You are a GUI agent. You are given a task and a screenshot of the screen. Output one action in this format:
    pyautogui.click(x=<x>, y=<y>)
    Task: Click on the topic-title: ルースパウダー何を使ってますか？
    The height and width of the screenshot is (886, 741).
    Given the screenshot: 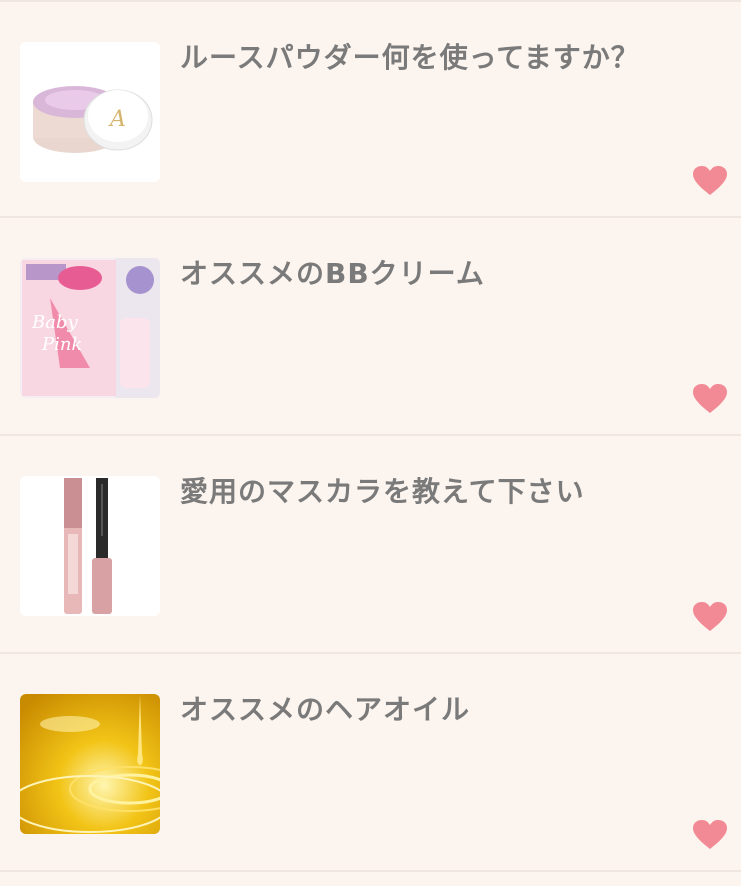 What is the action you would take?
    pyautogui.click(x=448, y=58)
    